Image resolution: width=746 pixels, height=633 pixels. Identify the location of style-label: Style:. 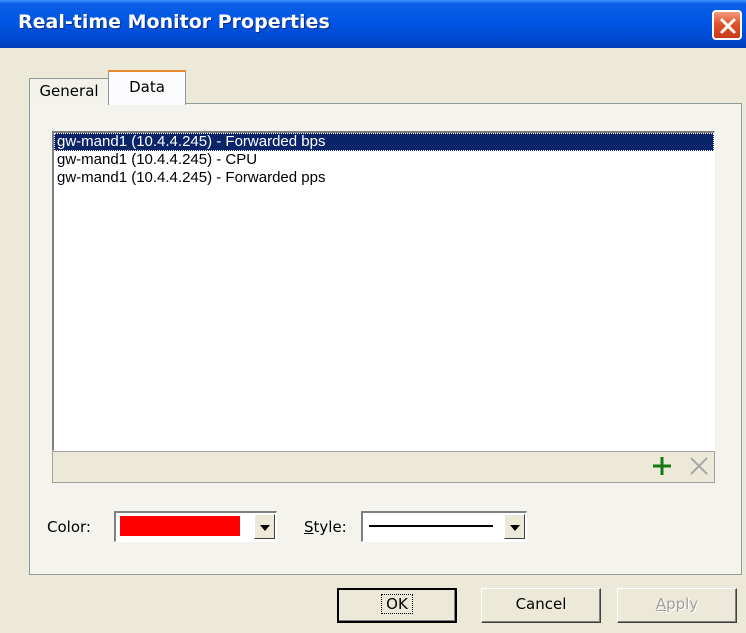
(325, 527).